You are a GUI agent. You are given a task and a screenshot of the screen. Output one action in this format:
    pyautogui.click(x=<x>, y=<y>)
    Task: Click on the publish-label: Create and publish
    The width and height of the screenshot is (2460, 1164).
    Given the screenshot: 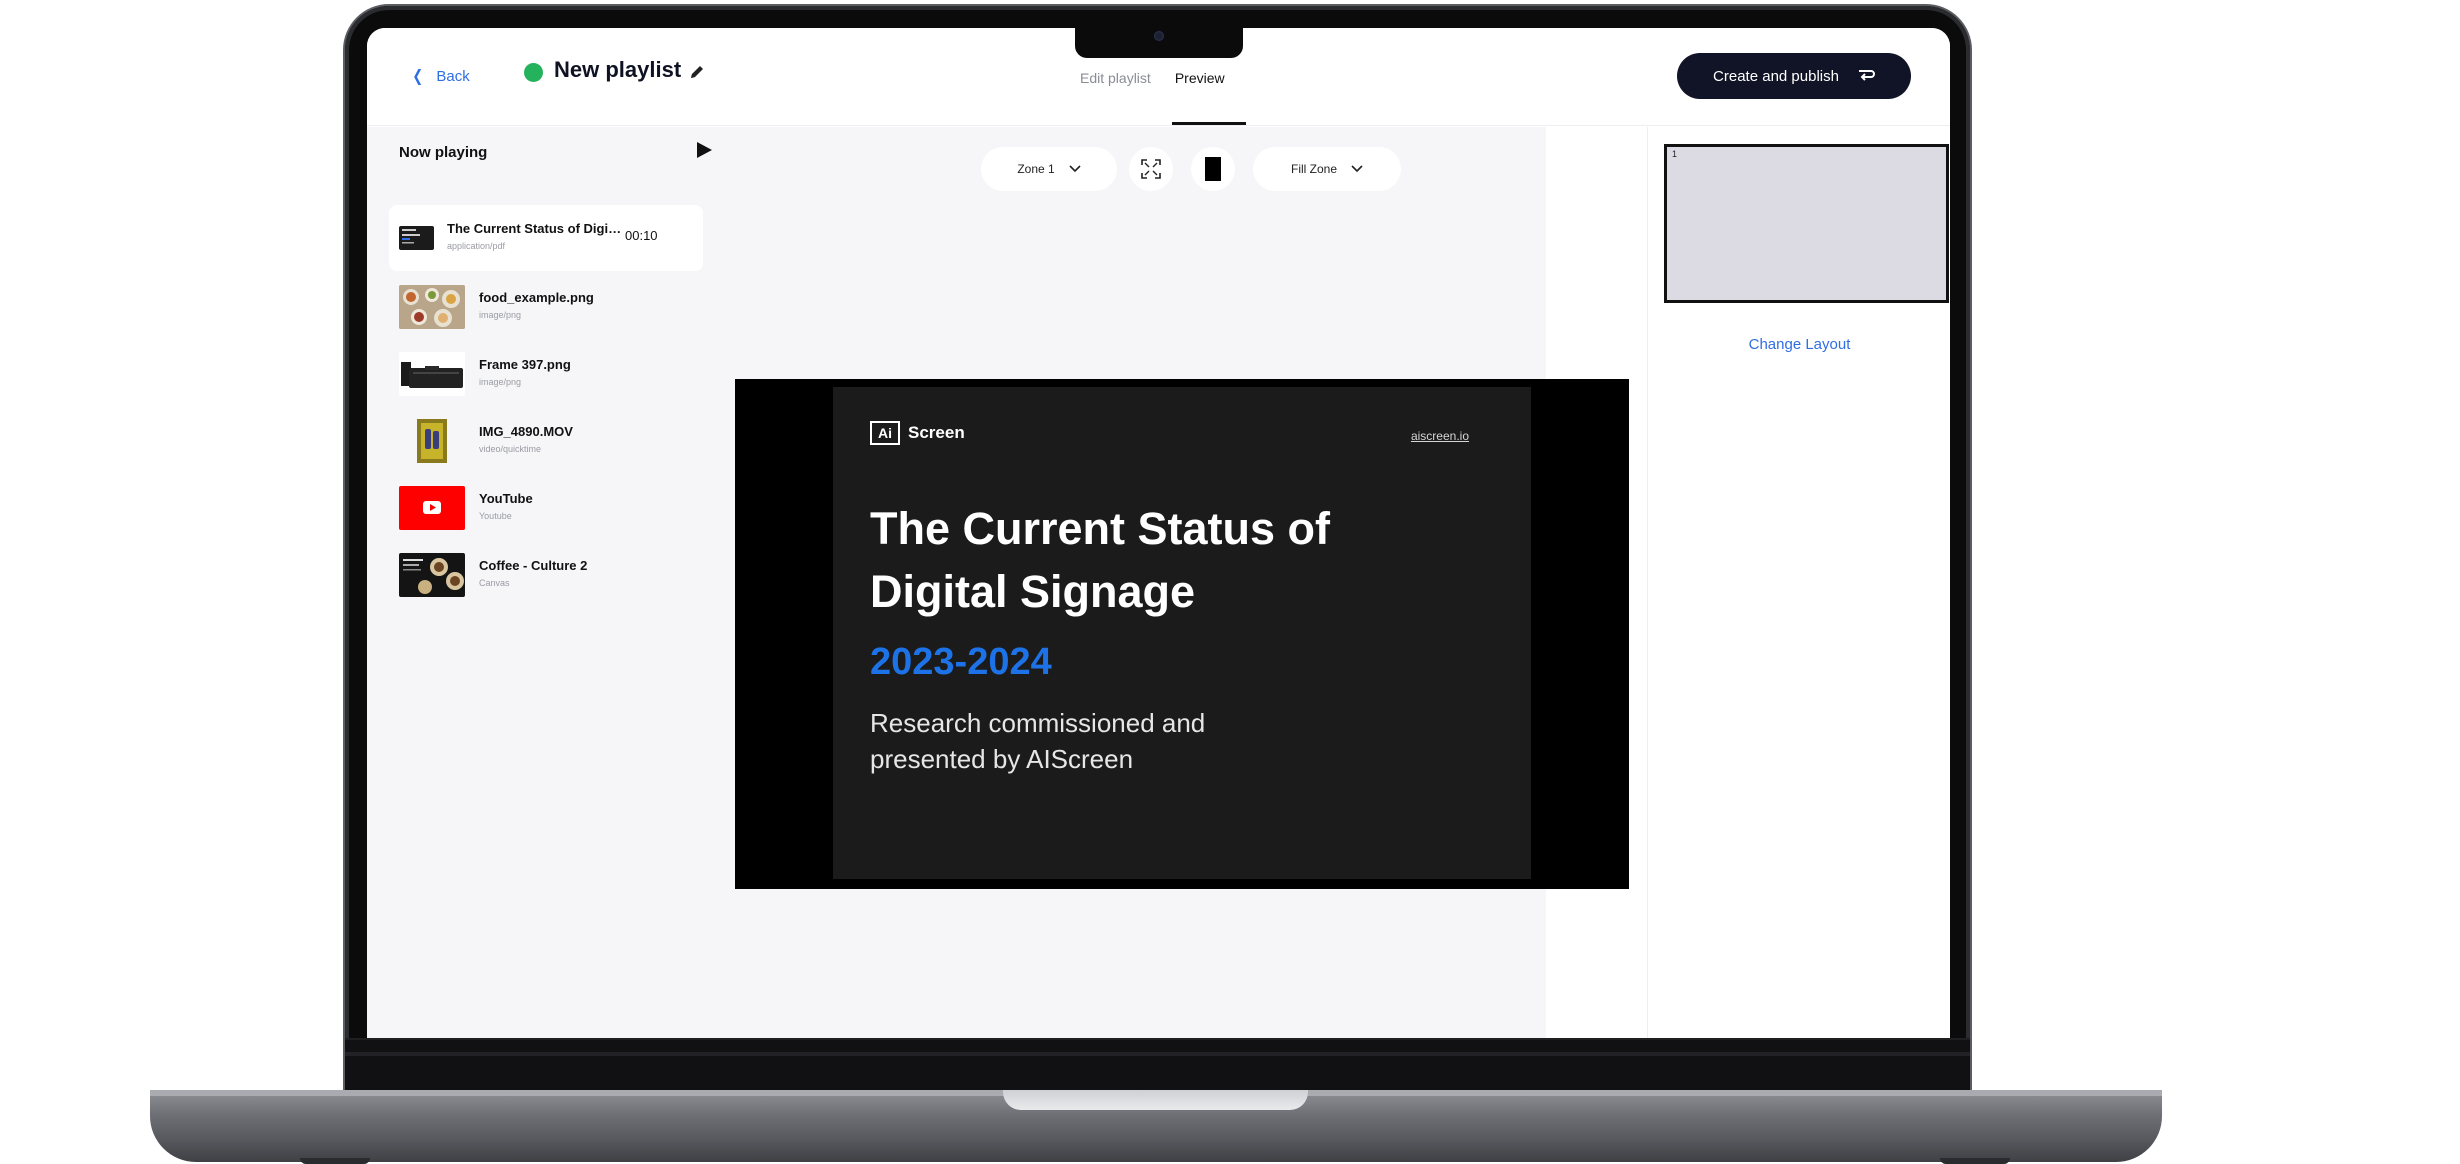 What is the action you would take?
    pyautogui.click(x=1776, y=76)
    